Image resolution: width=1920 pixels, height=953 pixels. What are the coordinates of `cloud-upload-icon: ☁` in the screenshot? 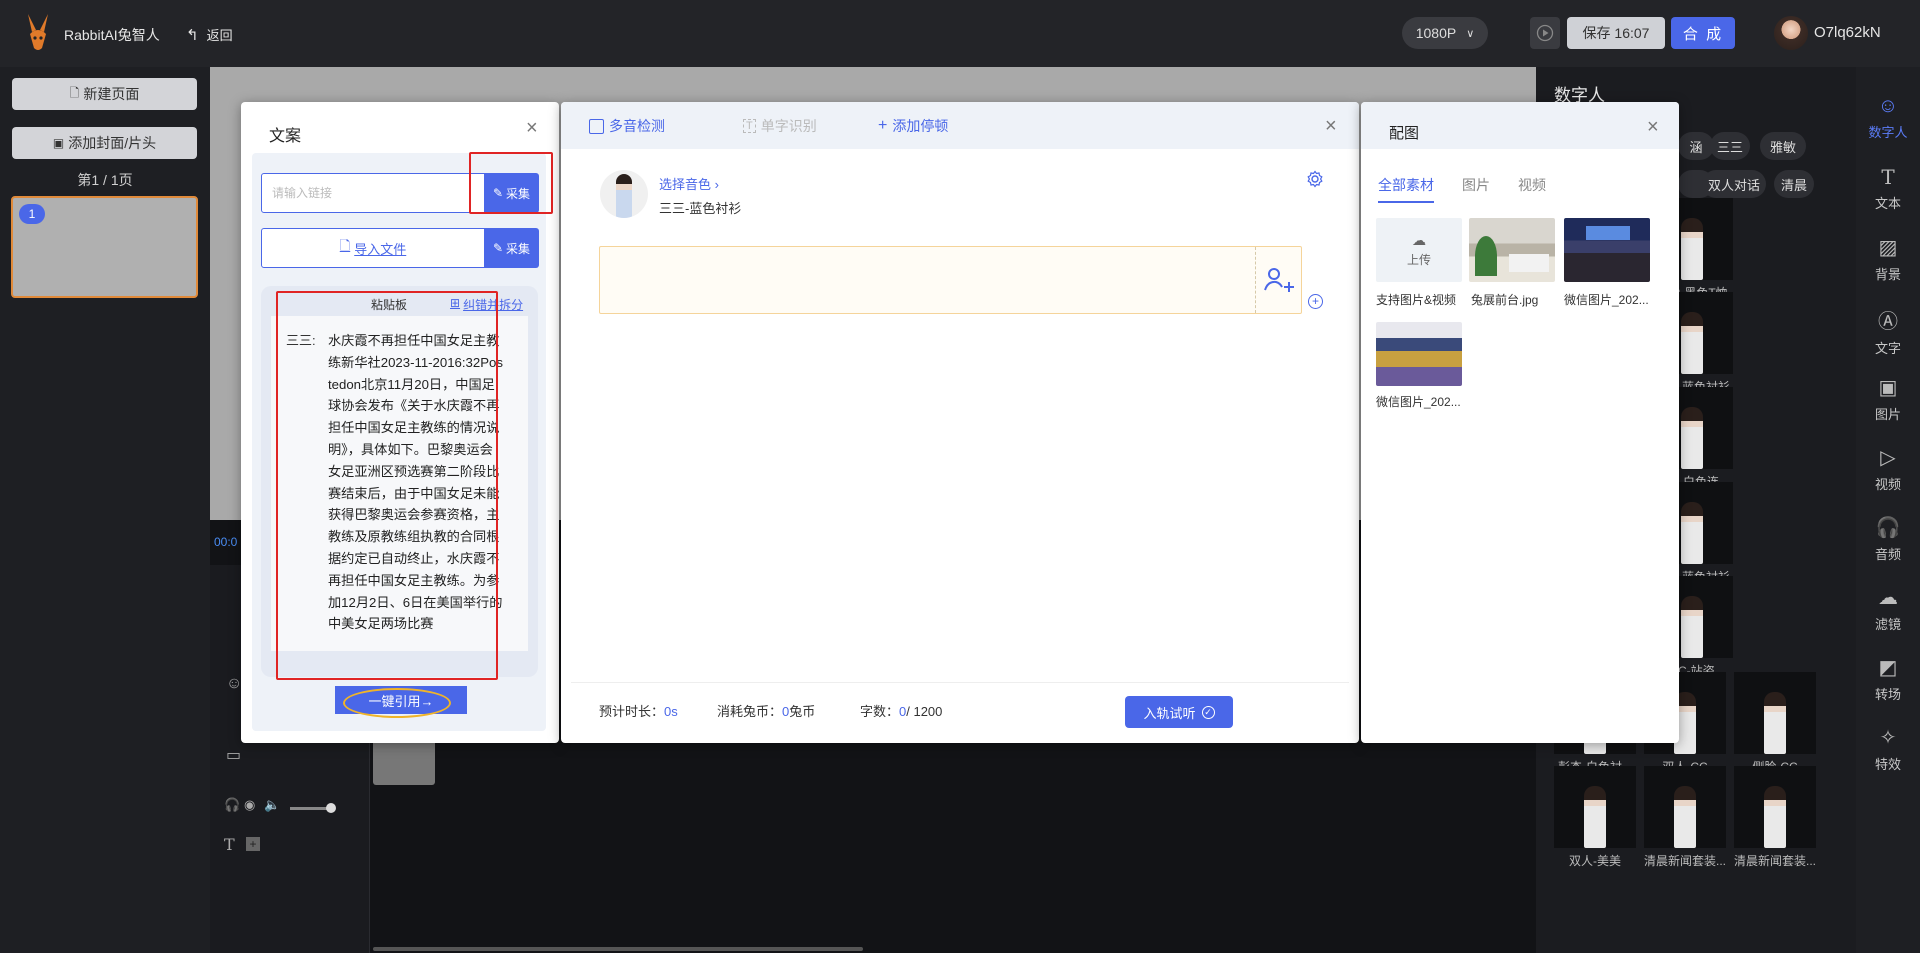 It's located at (1419, 240).